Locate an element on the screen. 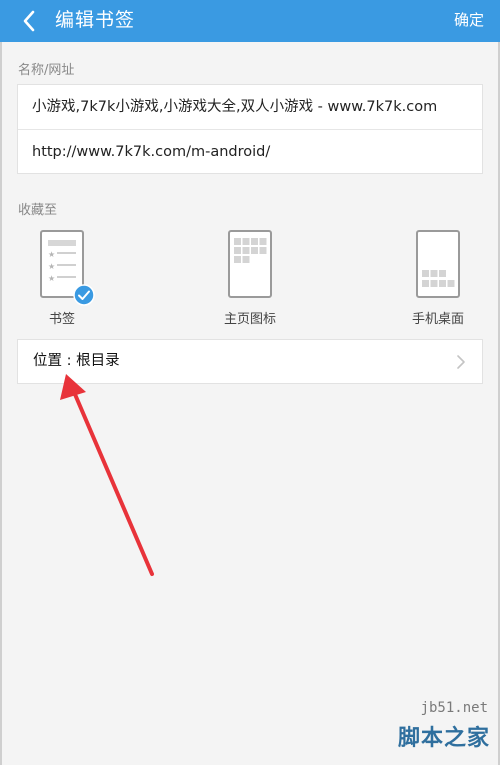  homepage-grid-icon is located at coordinates (250, 264).